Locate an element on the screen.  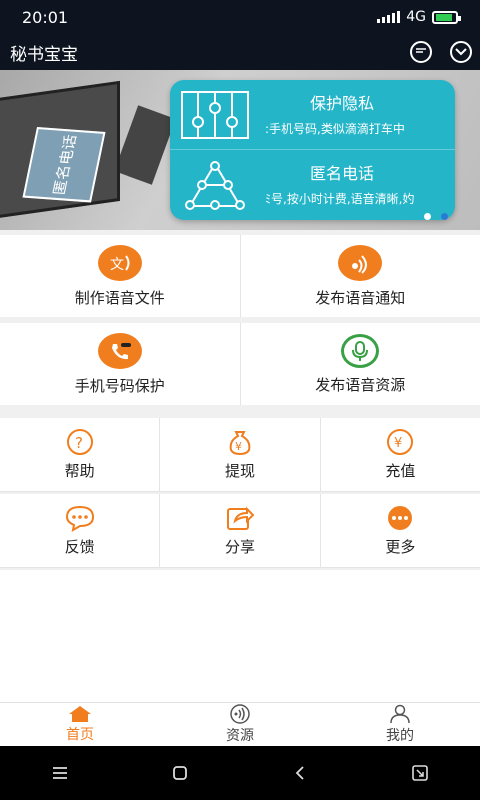
more-label: 更多 is located at coordinates (400, 547).